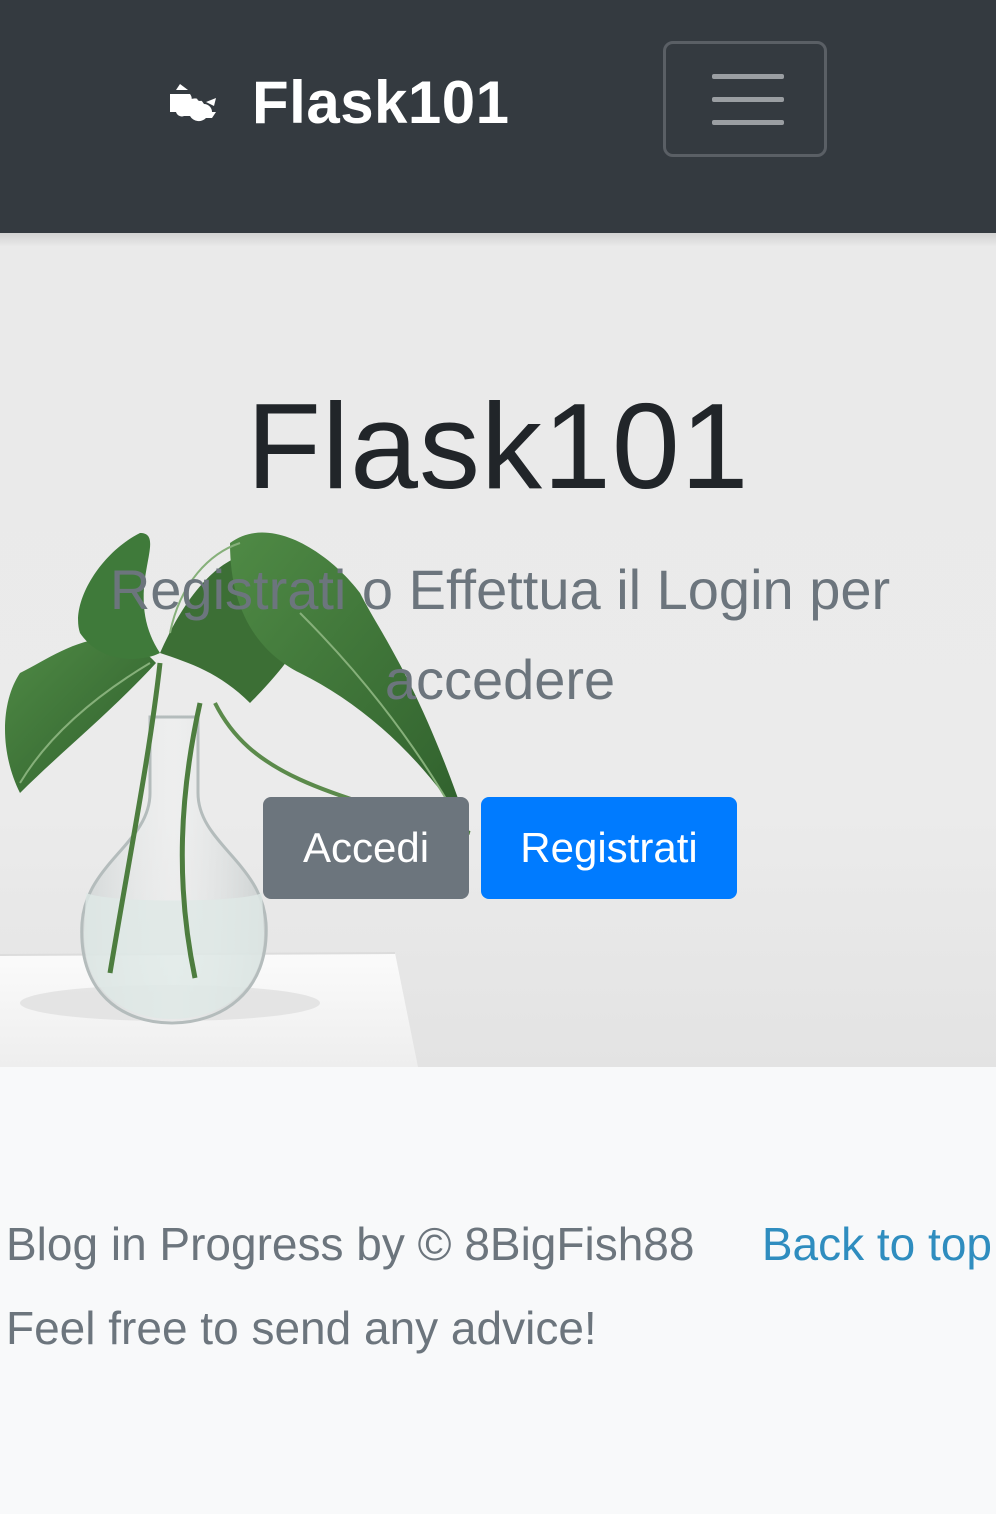  Describe the element at coordinates (366, 848) in the screenshot. I see `login-button: Accedi` at that location.